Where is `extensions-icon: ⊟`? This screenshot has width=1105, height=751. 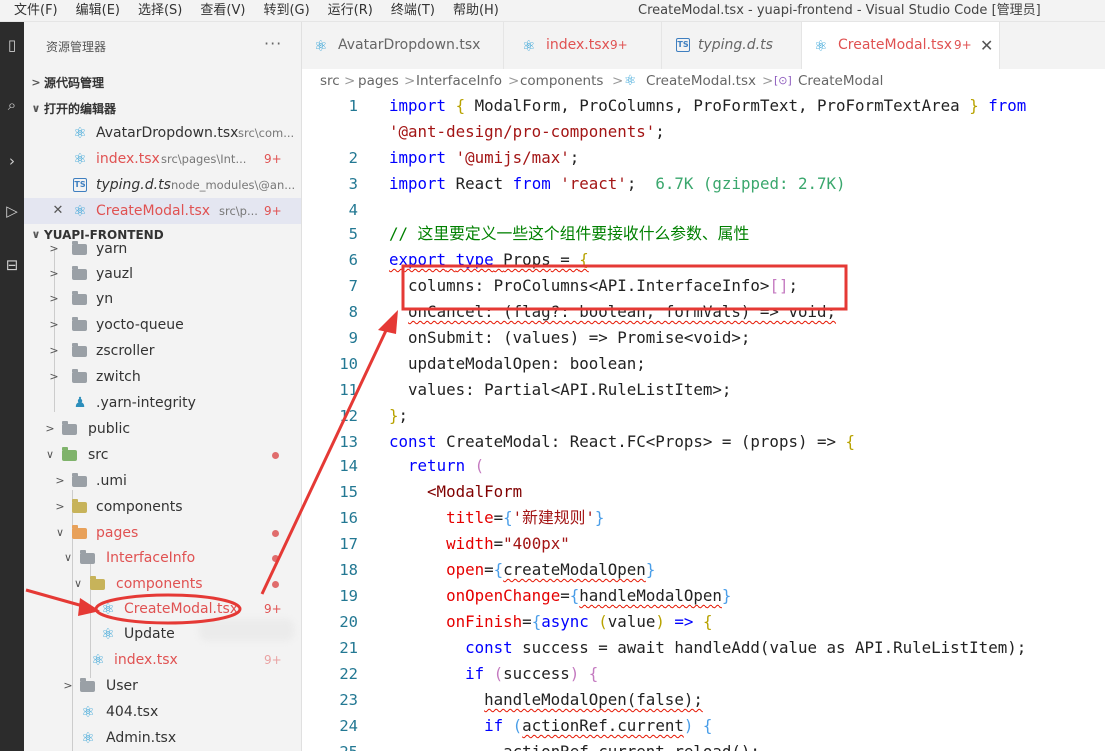
extensions-icon: ⊟ is located at coordinates (12, 265).